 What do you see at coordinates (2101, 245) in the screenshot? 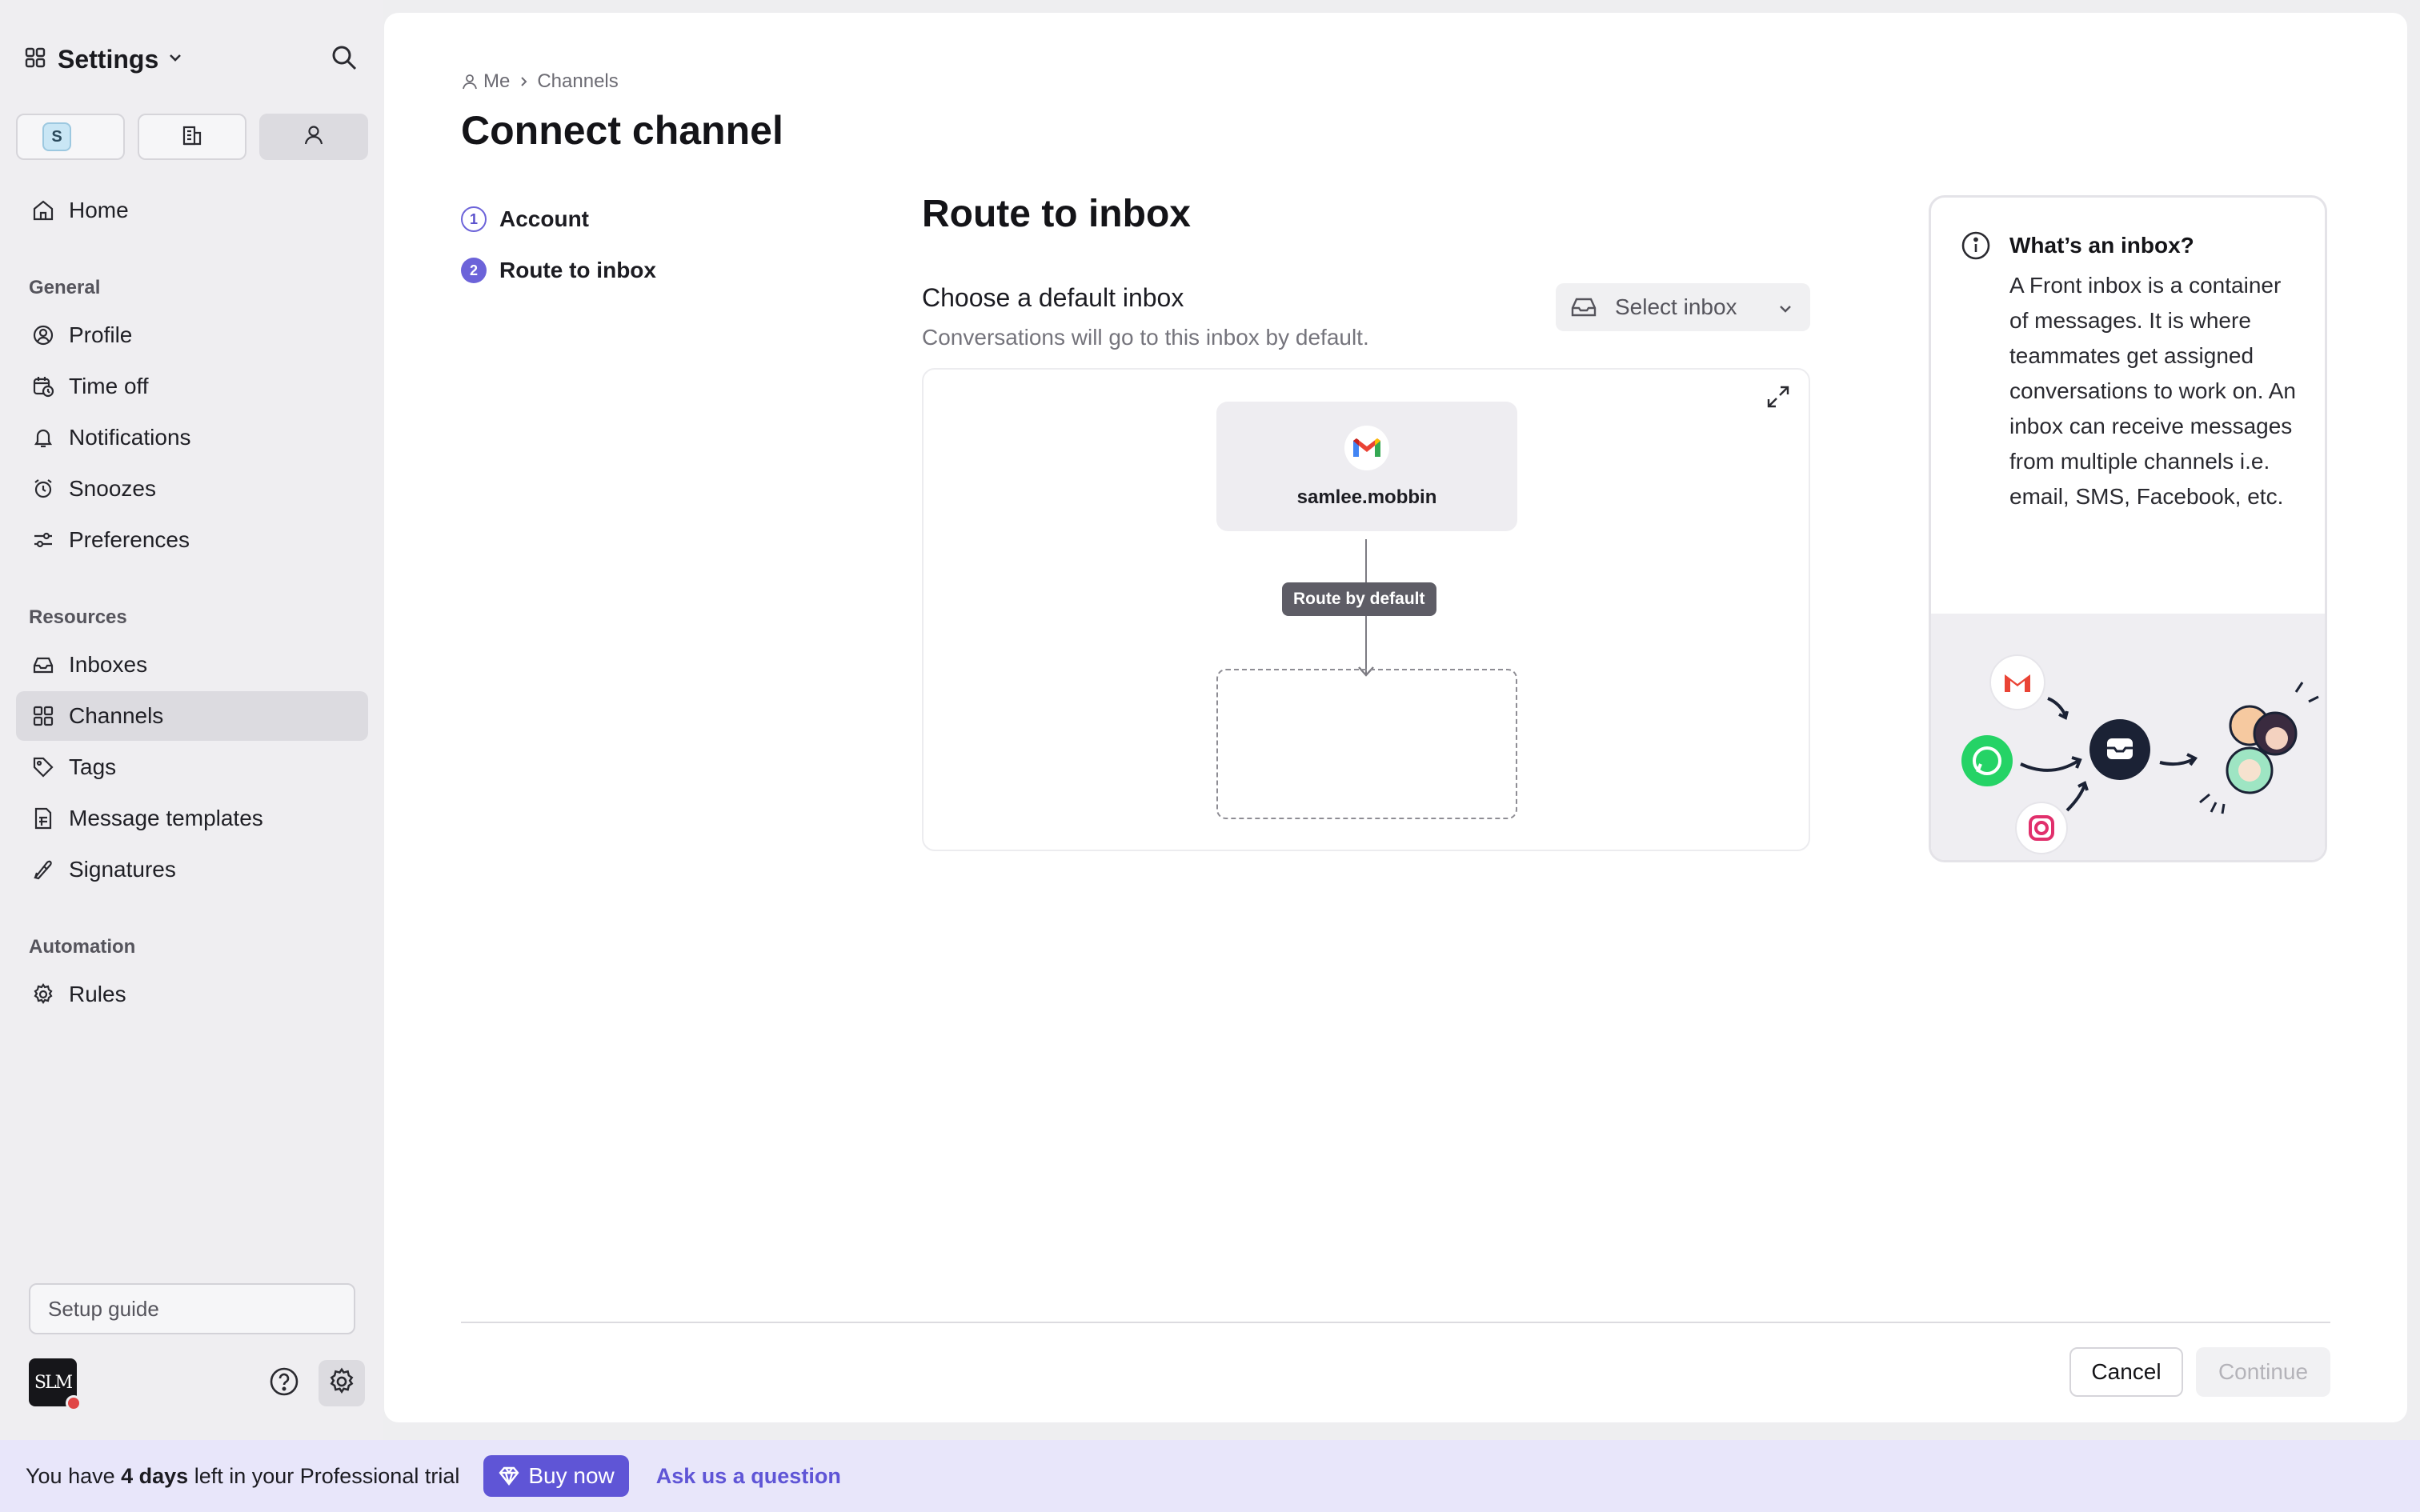
I see `info-card-title: What’s an inbox?` at bounding box center [2101, 245].